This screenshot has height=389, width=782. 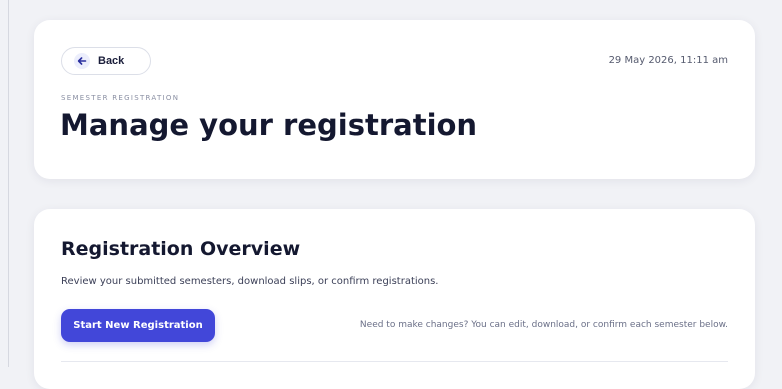 What do you see at coordinates (138, 325) in the screenshot?
I see `start-new-registration-button: Start New Registration` at bounding box center [138, 325].